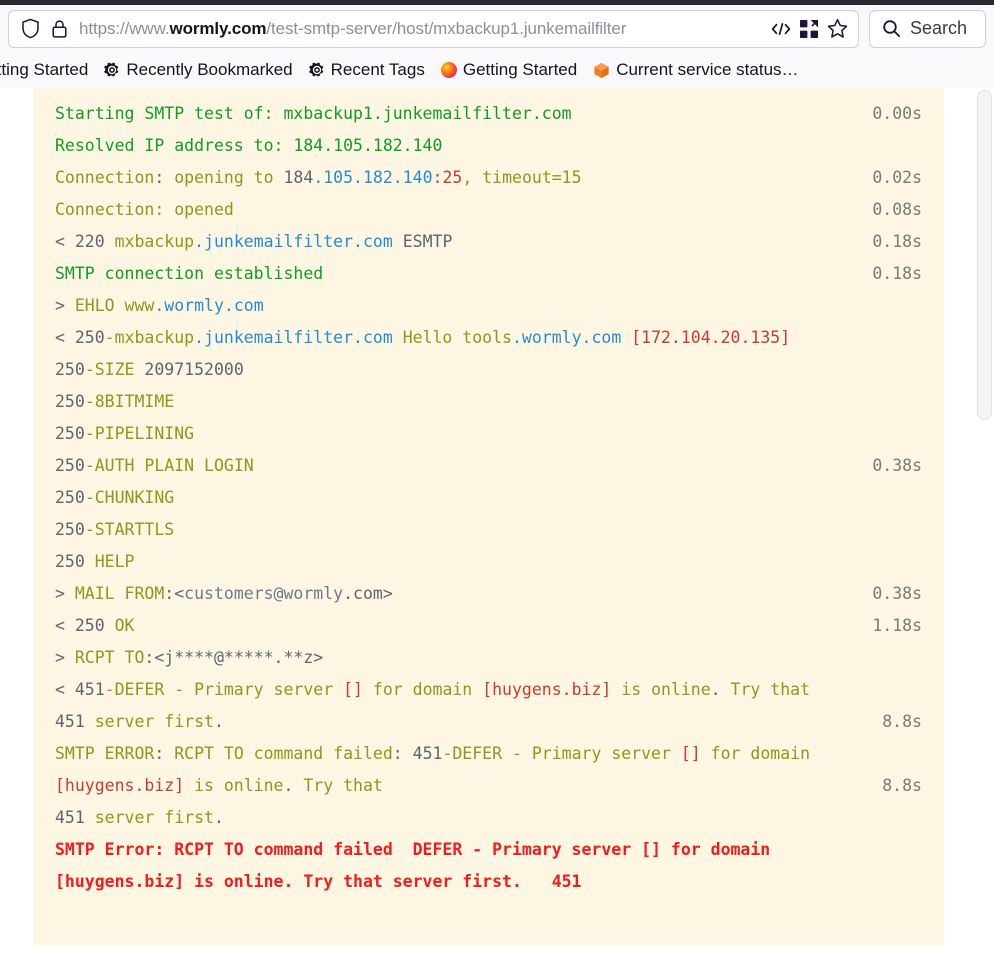 The width and height of the screenshot is (994, 955). I want to click on search-input: Search, so click(938, 28).